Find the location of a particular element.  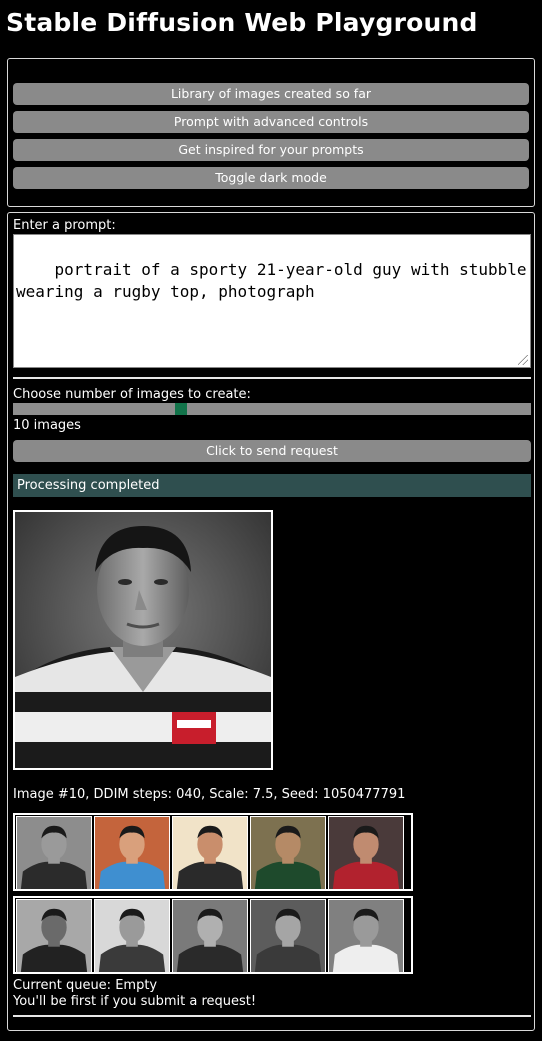

send-request-button: Click to send request is located at coordinates (272, 451).